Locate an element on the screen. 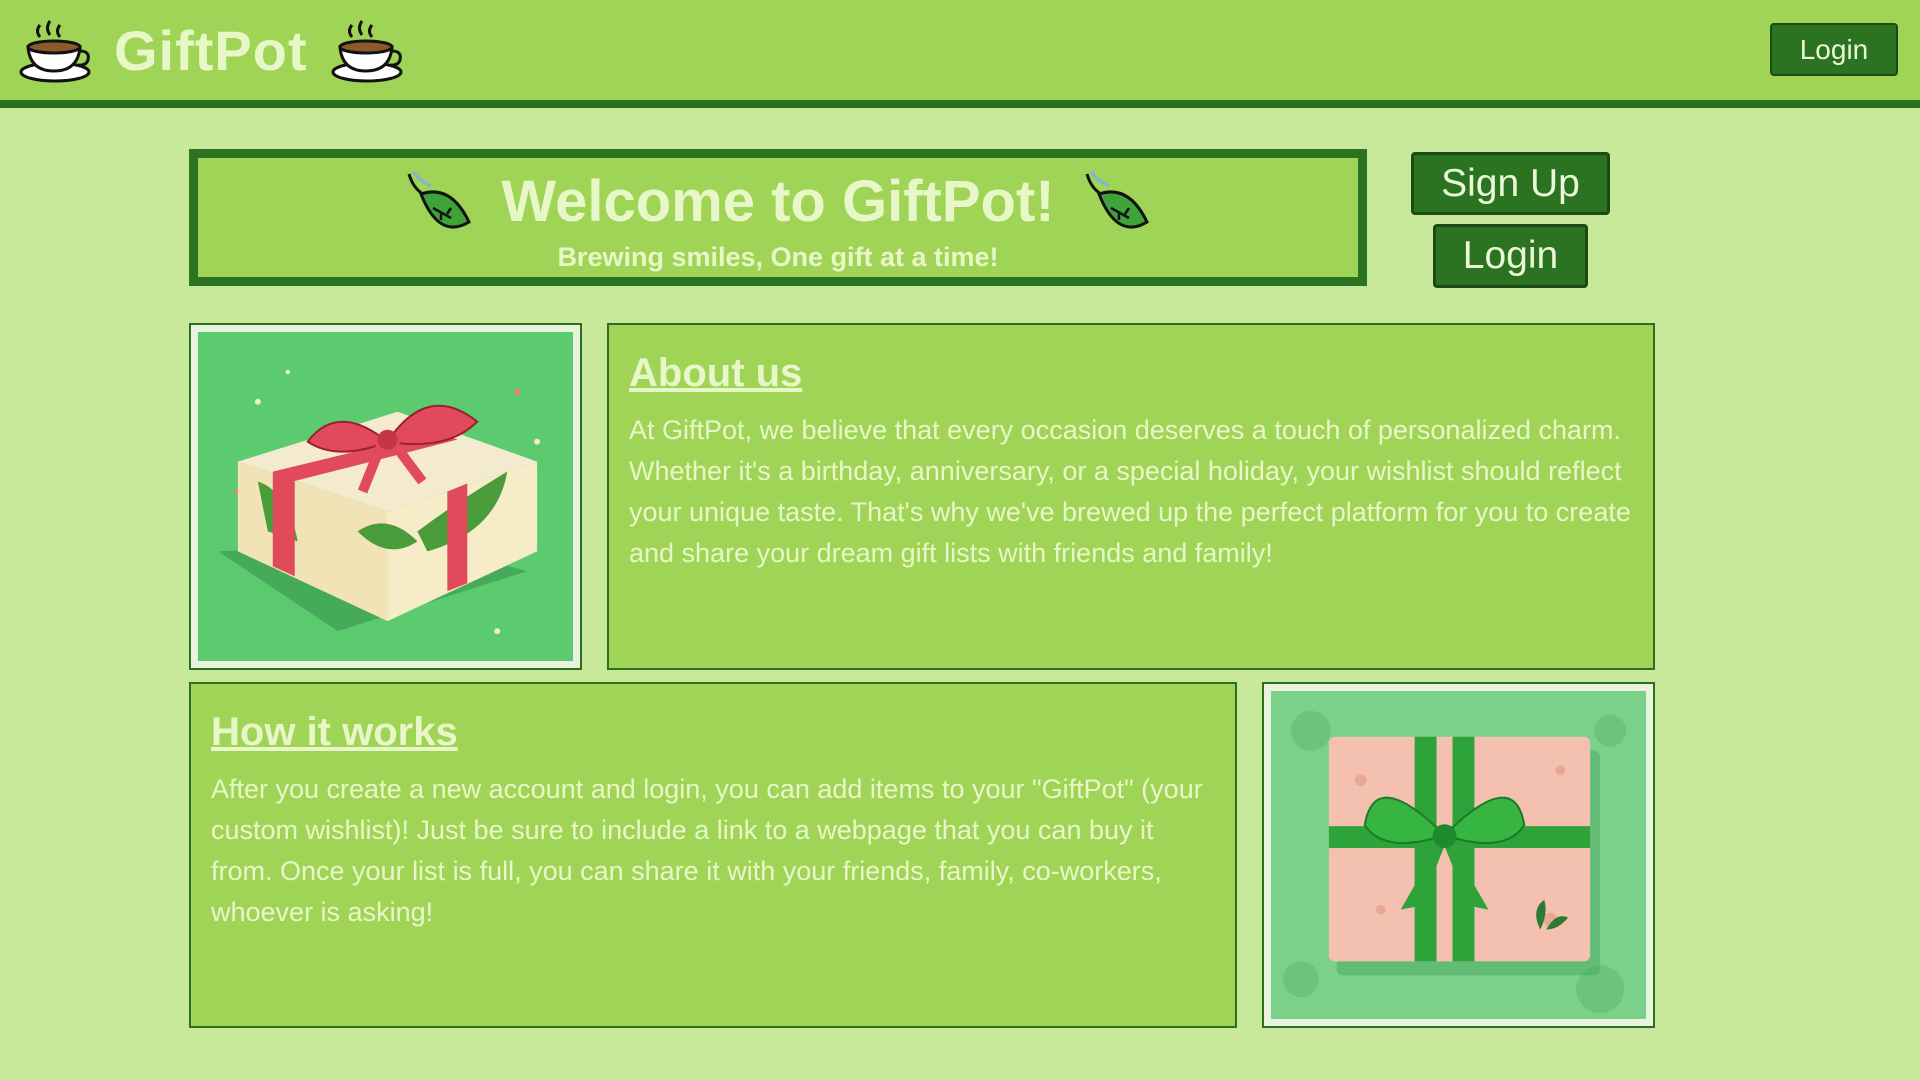 This screenshot has height=1080, width=1920. signup-button: Sign Up is located at coordinates (1510, 183).